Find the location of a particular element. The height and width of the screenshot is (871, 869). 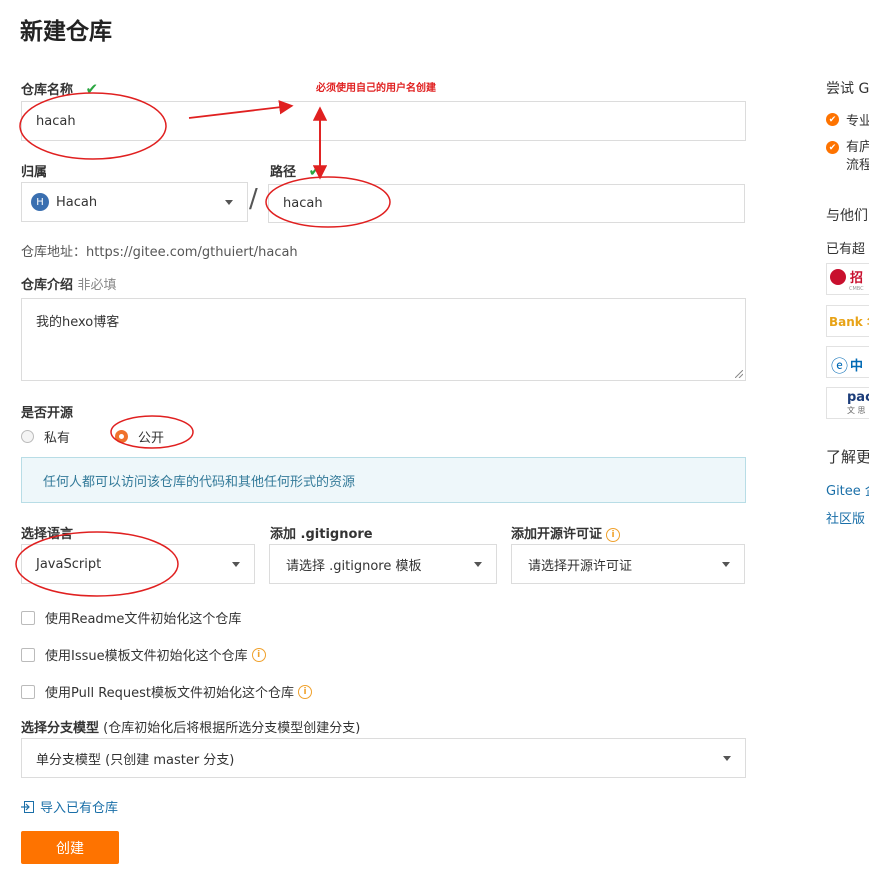

repo-name-label: 仓库名称 ✔ is located at coordinates (59, 88).